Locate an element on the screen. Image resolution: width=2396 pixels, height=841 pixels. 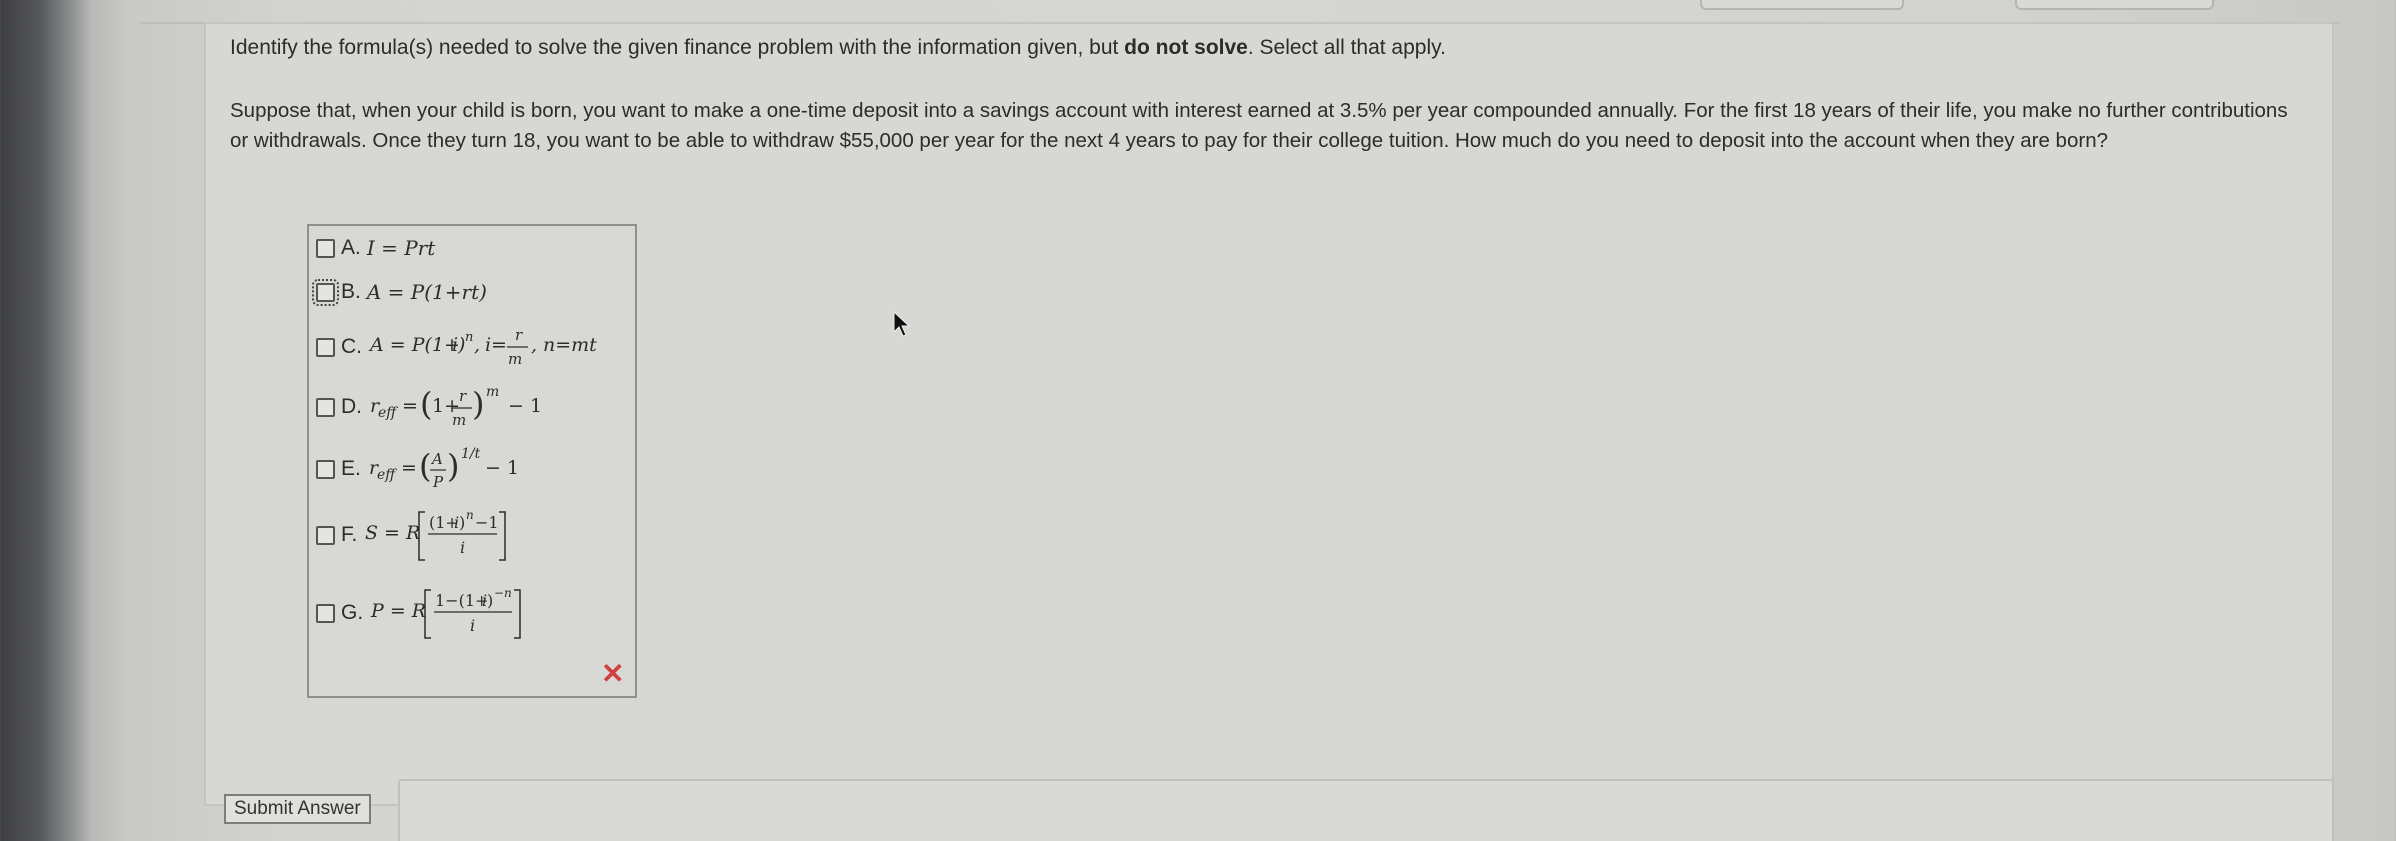
choice-g: G. P = R 1−(1+ i ) −n i is located at coordinates (442, 613).